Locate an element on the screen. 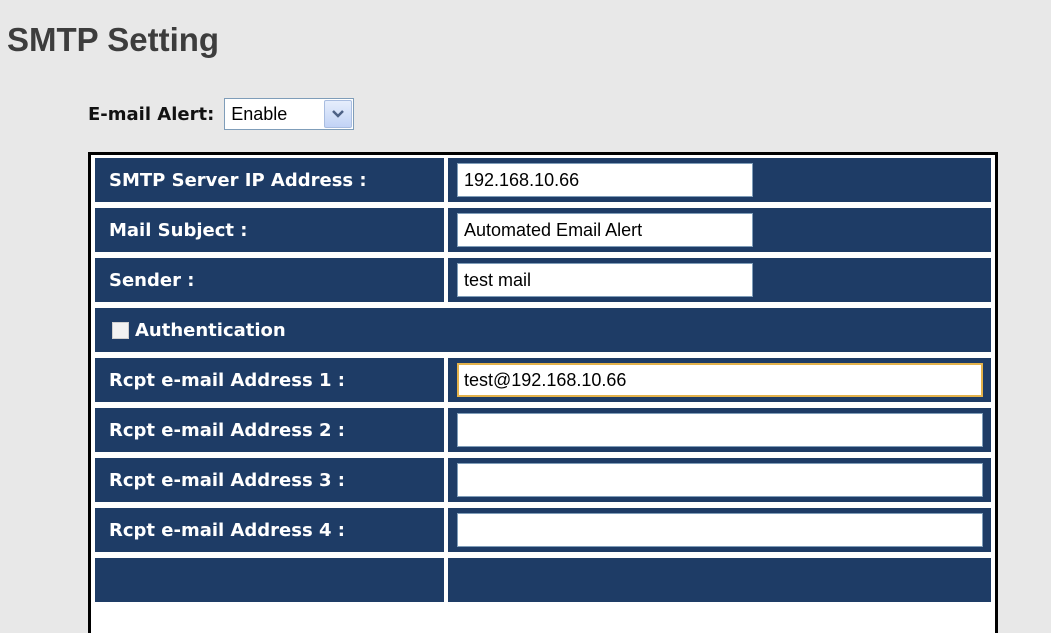 The width and height of the screenshot is (1051, 633). email-alert-row: E-mail Alert: Enable is located at coordinates (221, 114).